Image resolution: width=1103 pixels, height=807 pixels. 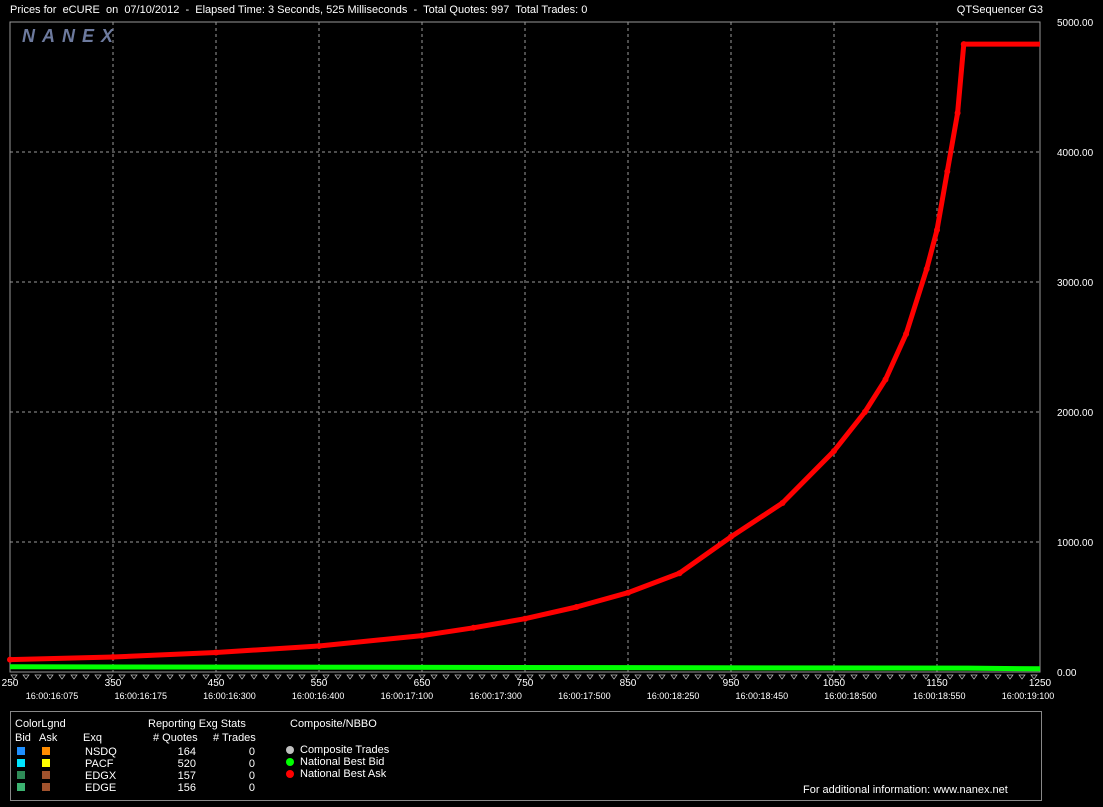 What do you see at coordinates (318, 696) in the screenshot?
I see `time-label: 16:00:16:400` at bounding box center [318, 696].